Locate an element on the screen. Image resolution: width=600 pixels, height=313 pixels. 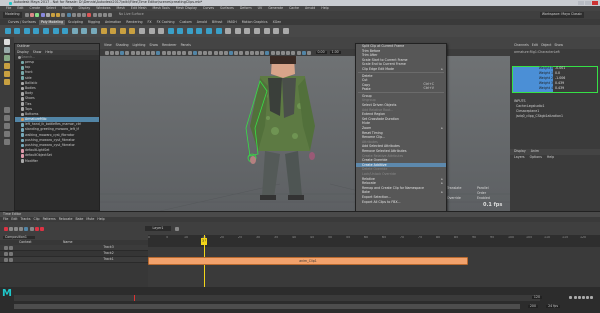
go-to-end-icon is located at coordinates (592, 297).